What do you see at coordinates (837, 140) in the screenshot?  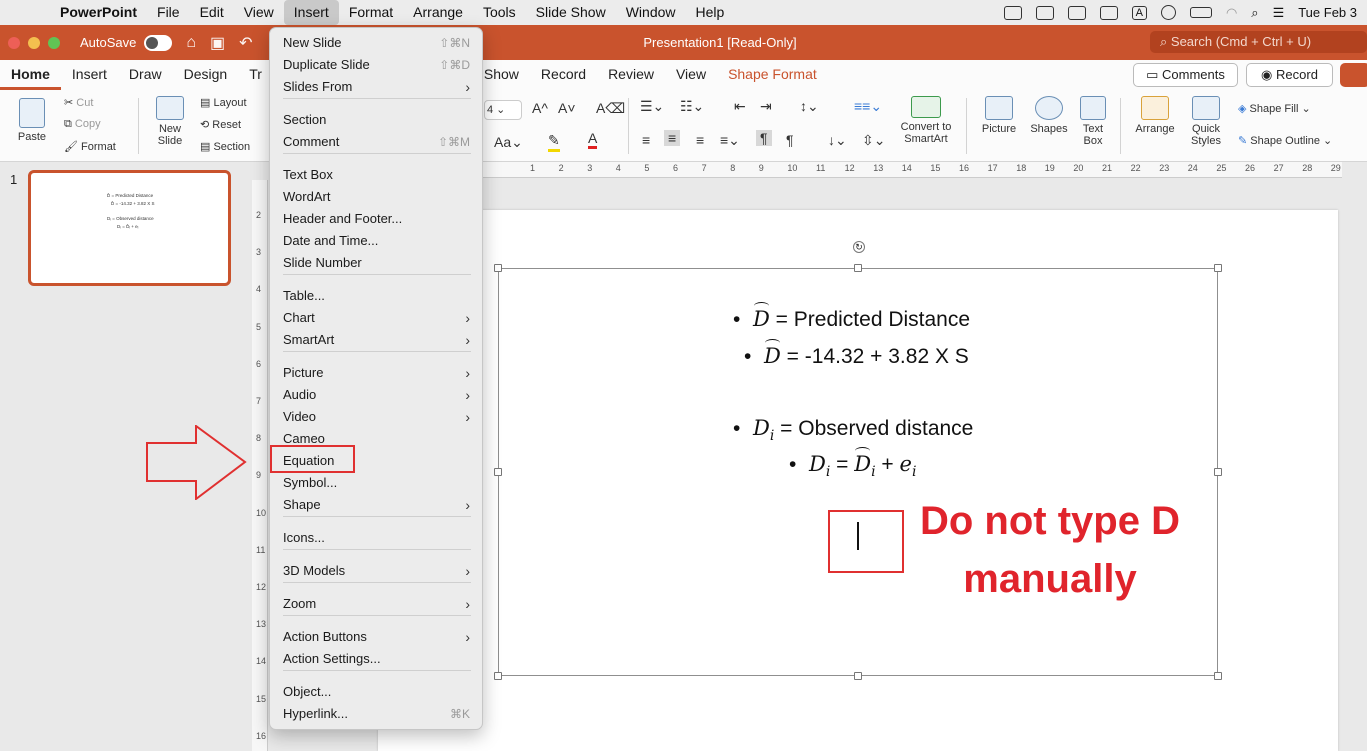 I see `text-direction-icon: ↓⌄` at bounding box center [837, 140].